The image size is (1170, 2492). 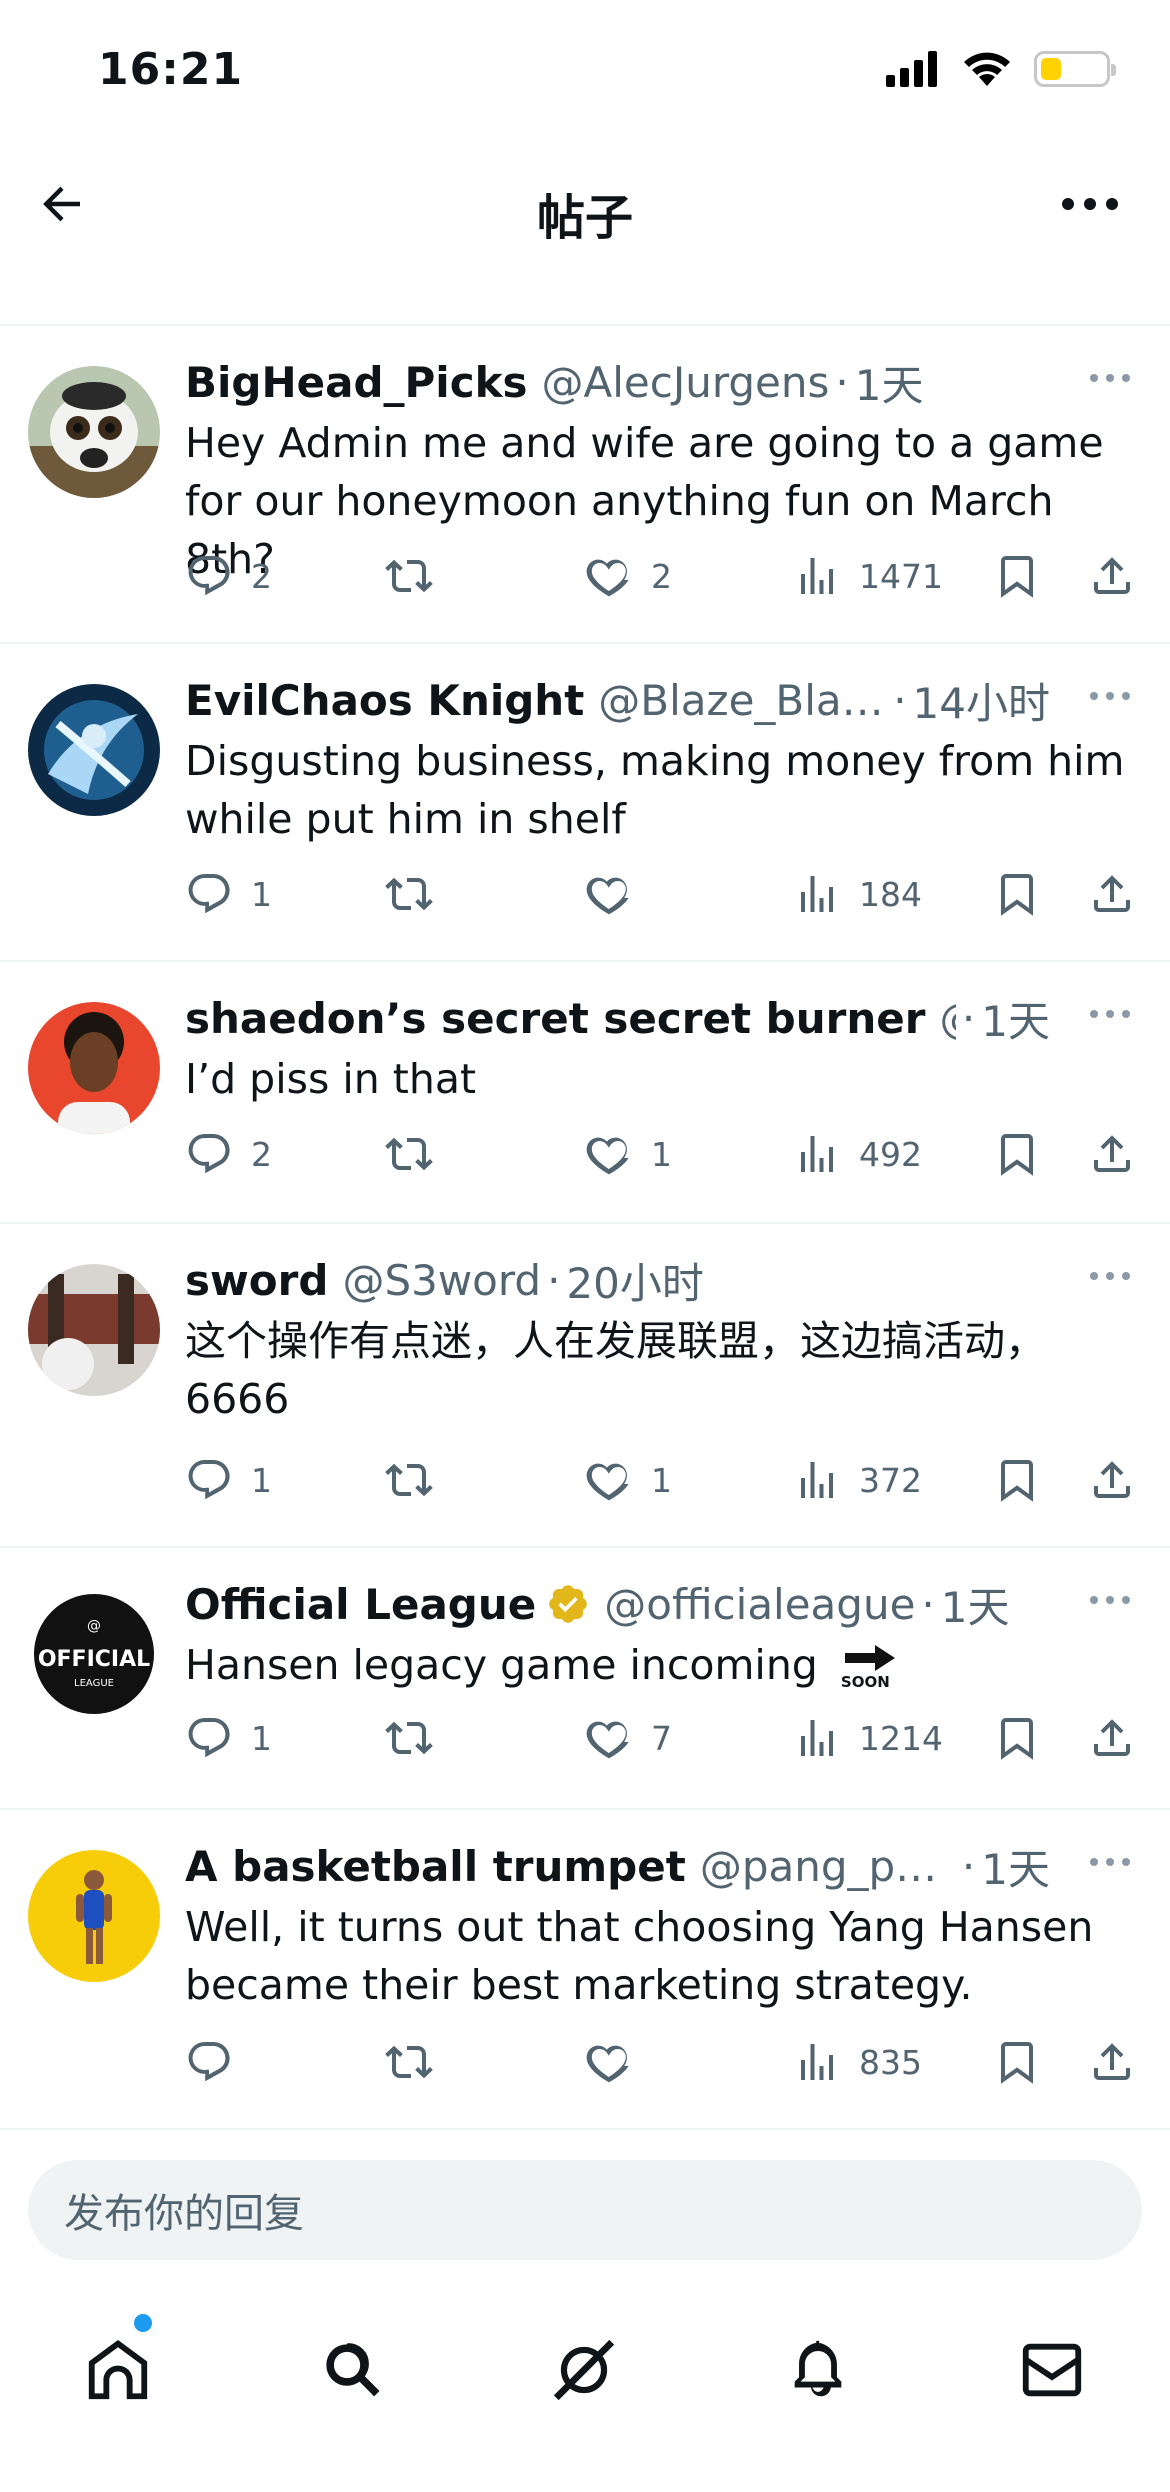 I want to click on views-button: 835, so click(x=857, y=2062).